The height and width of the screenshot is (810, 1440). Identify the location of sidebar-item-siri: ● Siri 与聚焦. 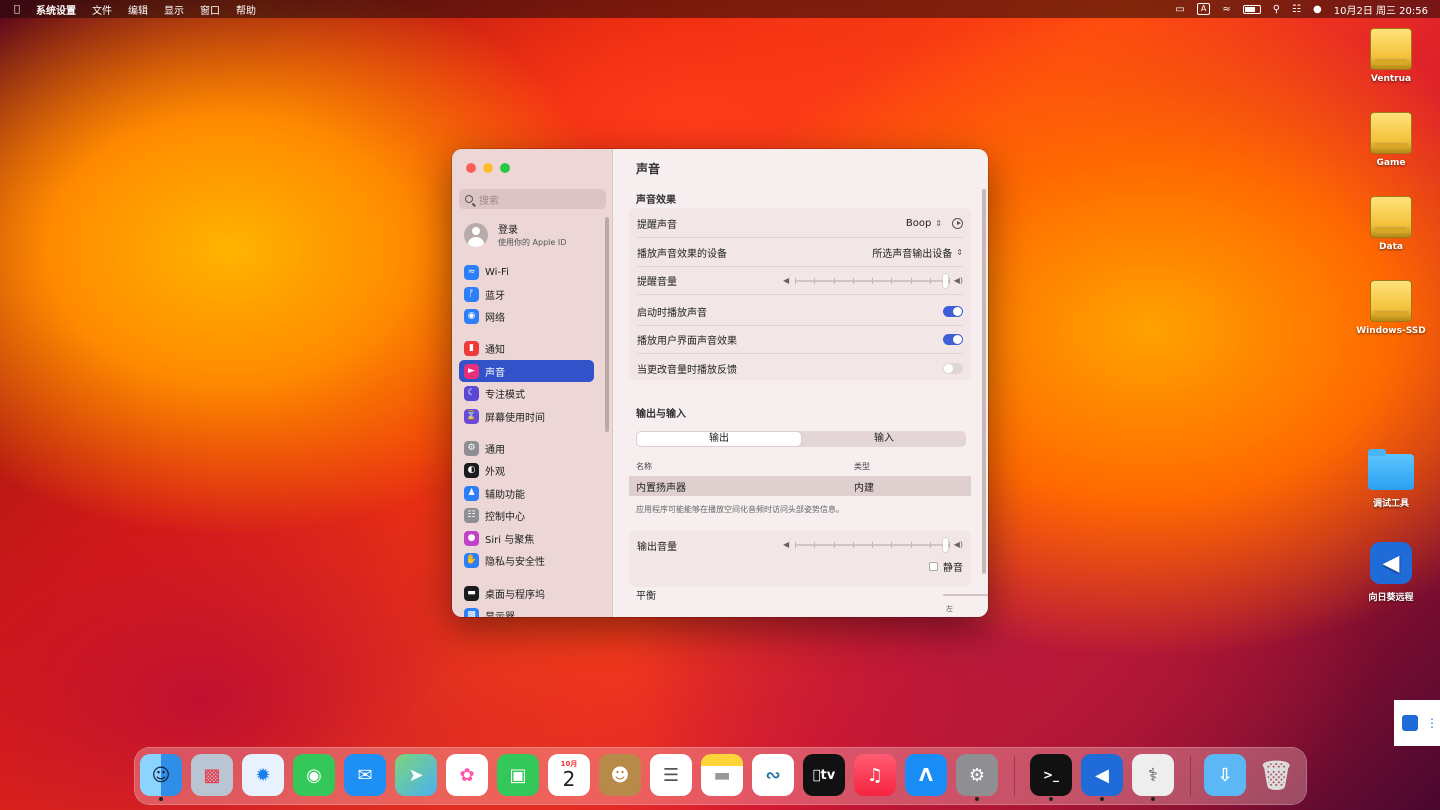
(526, 538).